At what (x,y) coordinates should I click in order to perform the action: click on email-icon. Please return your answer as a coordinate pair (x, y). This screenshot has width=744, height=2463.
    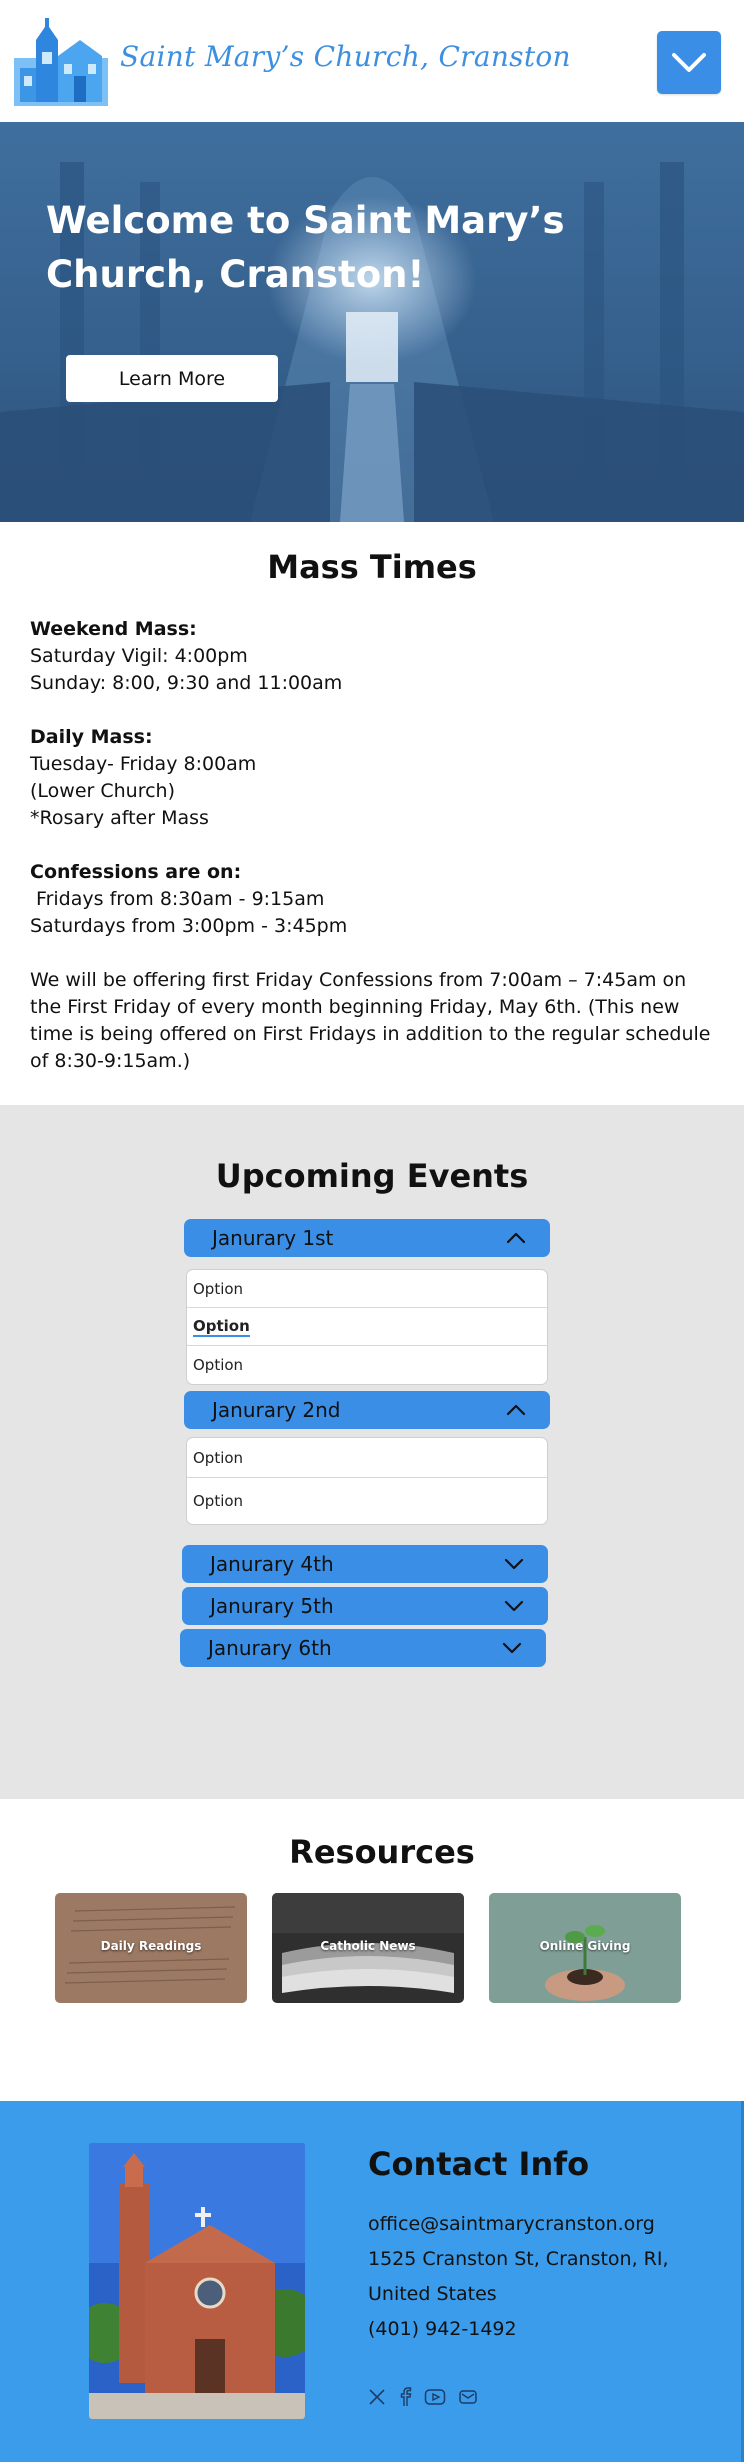
    Looking at the image, I should click on (468, 2397).